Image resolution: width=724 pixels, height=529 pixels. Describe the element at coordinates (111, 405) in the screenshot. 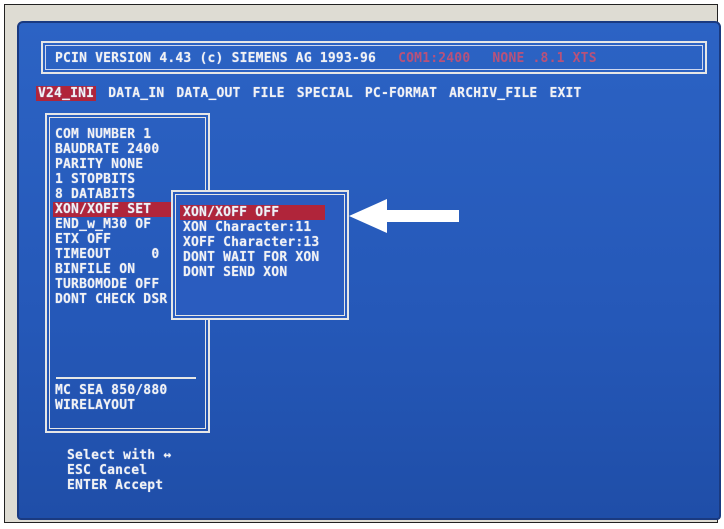

I see `setting-wirelayout: WIRELAYOUT` at that location.